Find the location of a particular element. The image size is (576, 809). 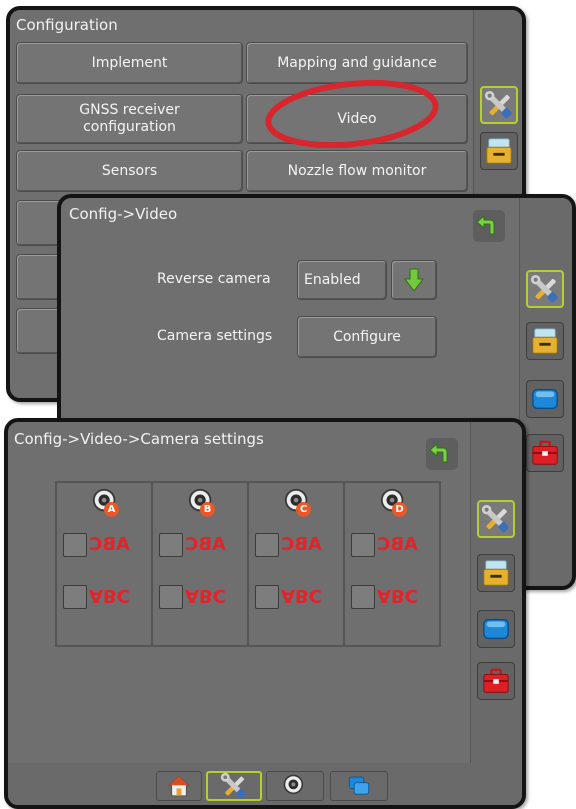

green-down-arrow-icon is located at coordinates (414, 280).